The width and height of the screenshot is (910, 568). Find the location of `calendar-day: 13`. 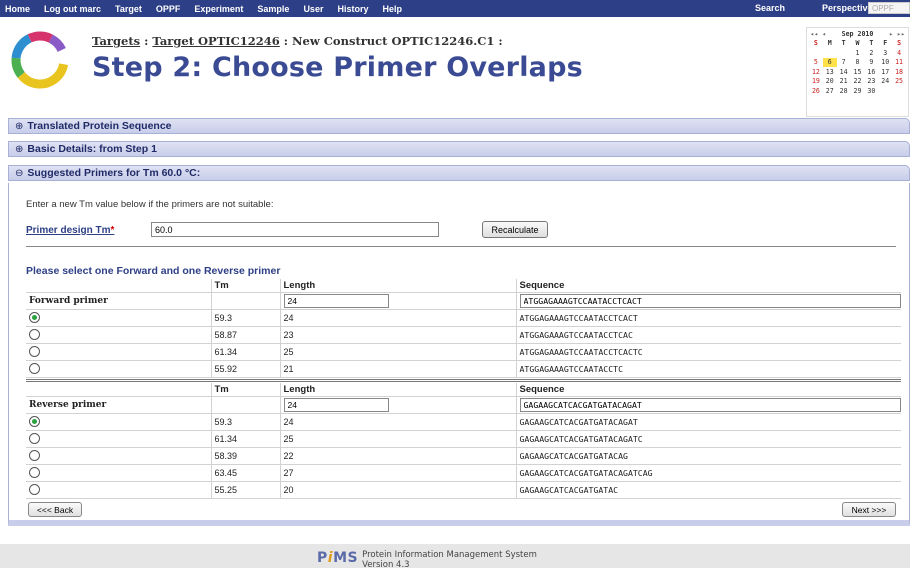

calendar-day: 13 is located at coordinates (830, 72).